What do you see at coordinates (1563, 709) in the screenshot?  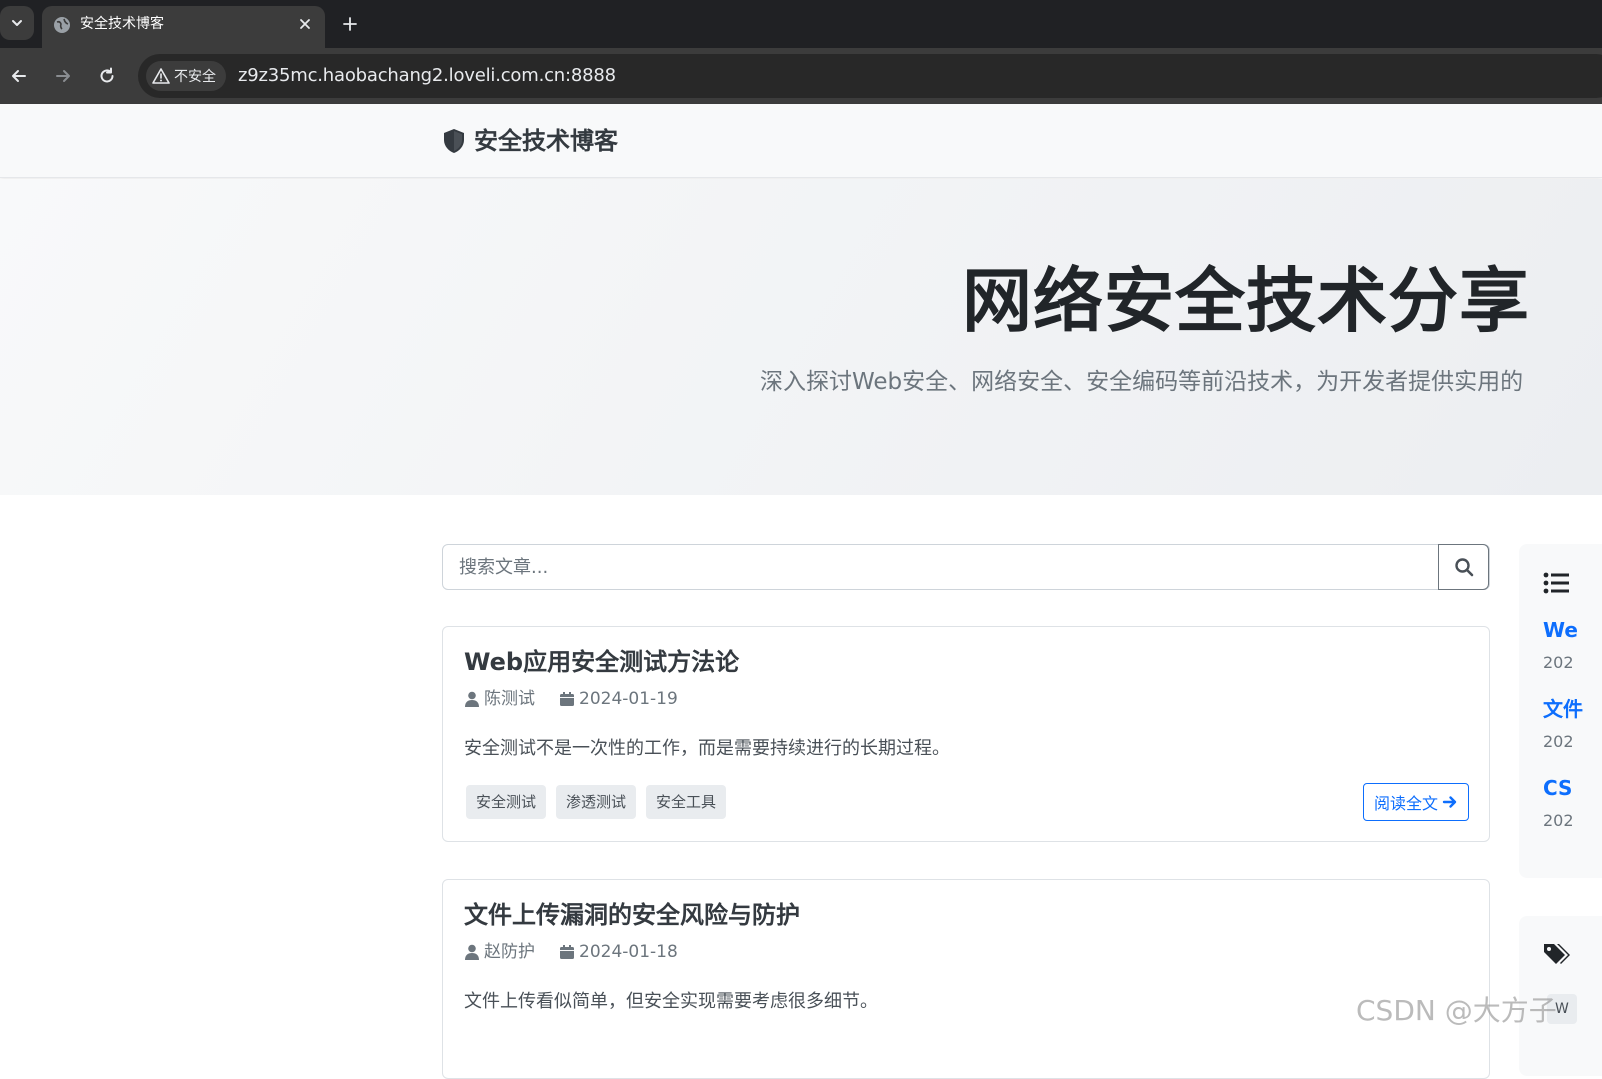 I see `recent-post-link: 文件` at bounding box center [1563, 709].